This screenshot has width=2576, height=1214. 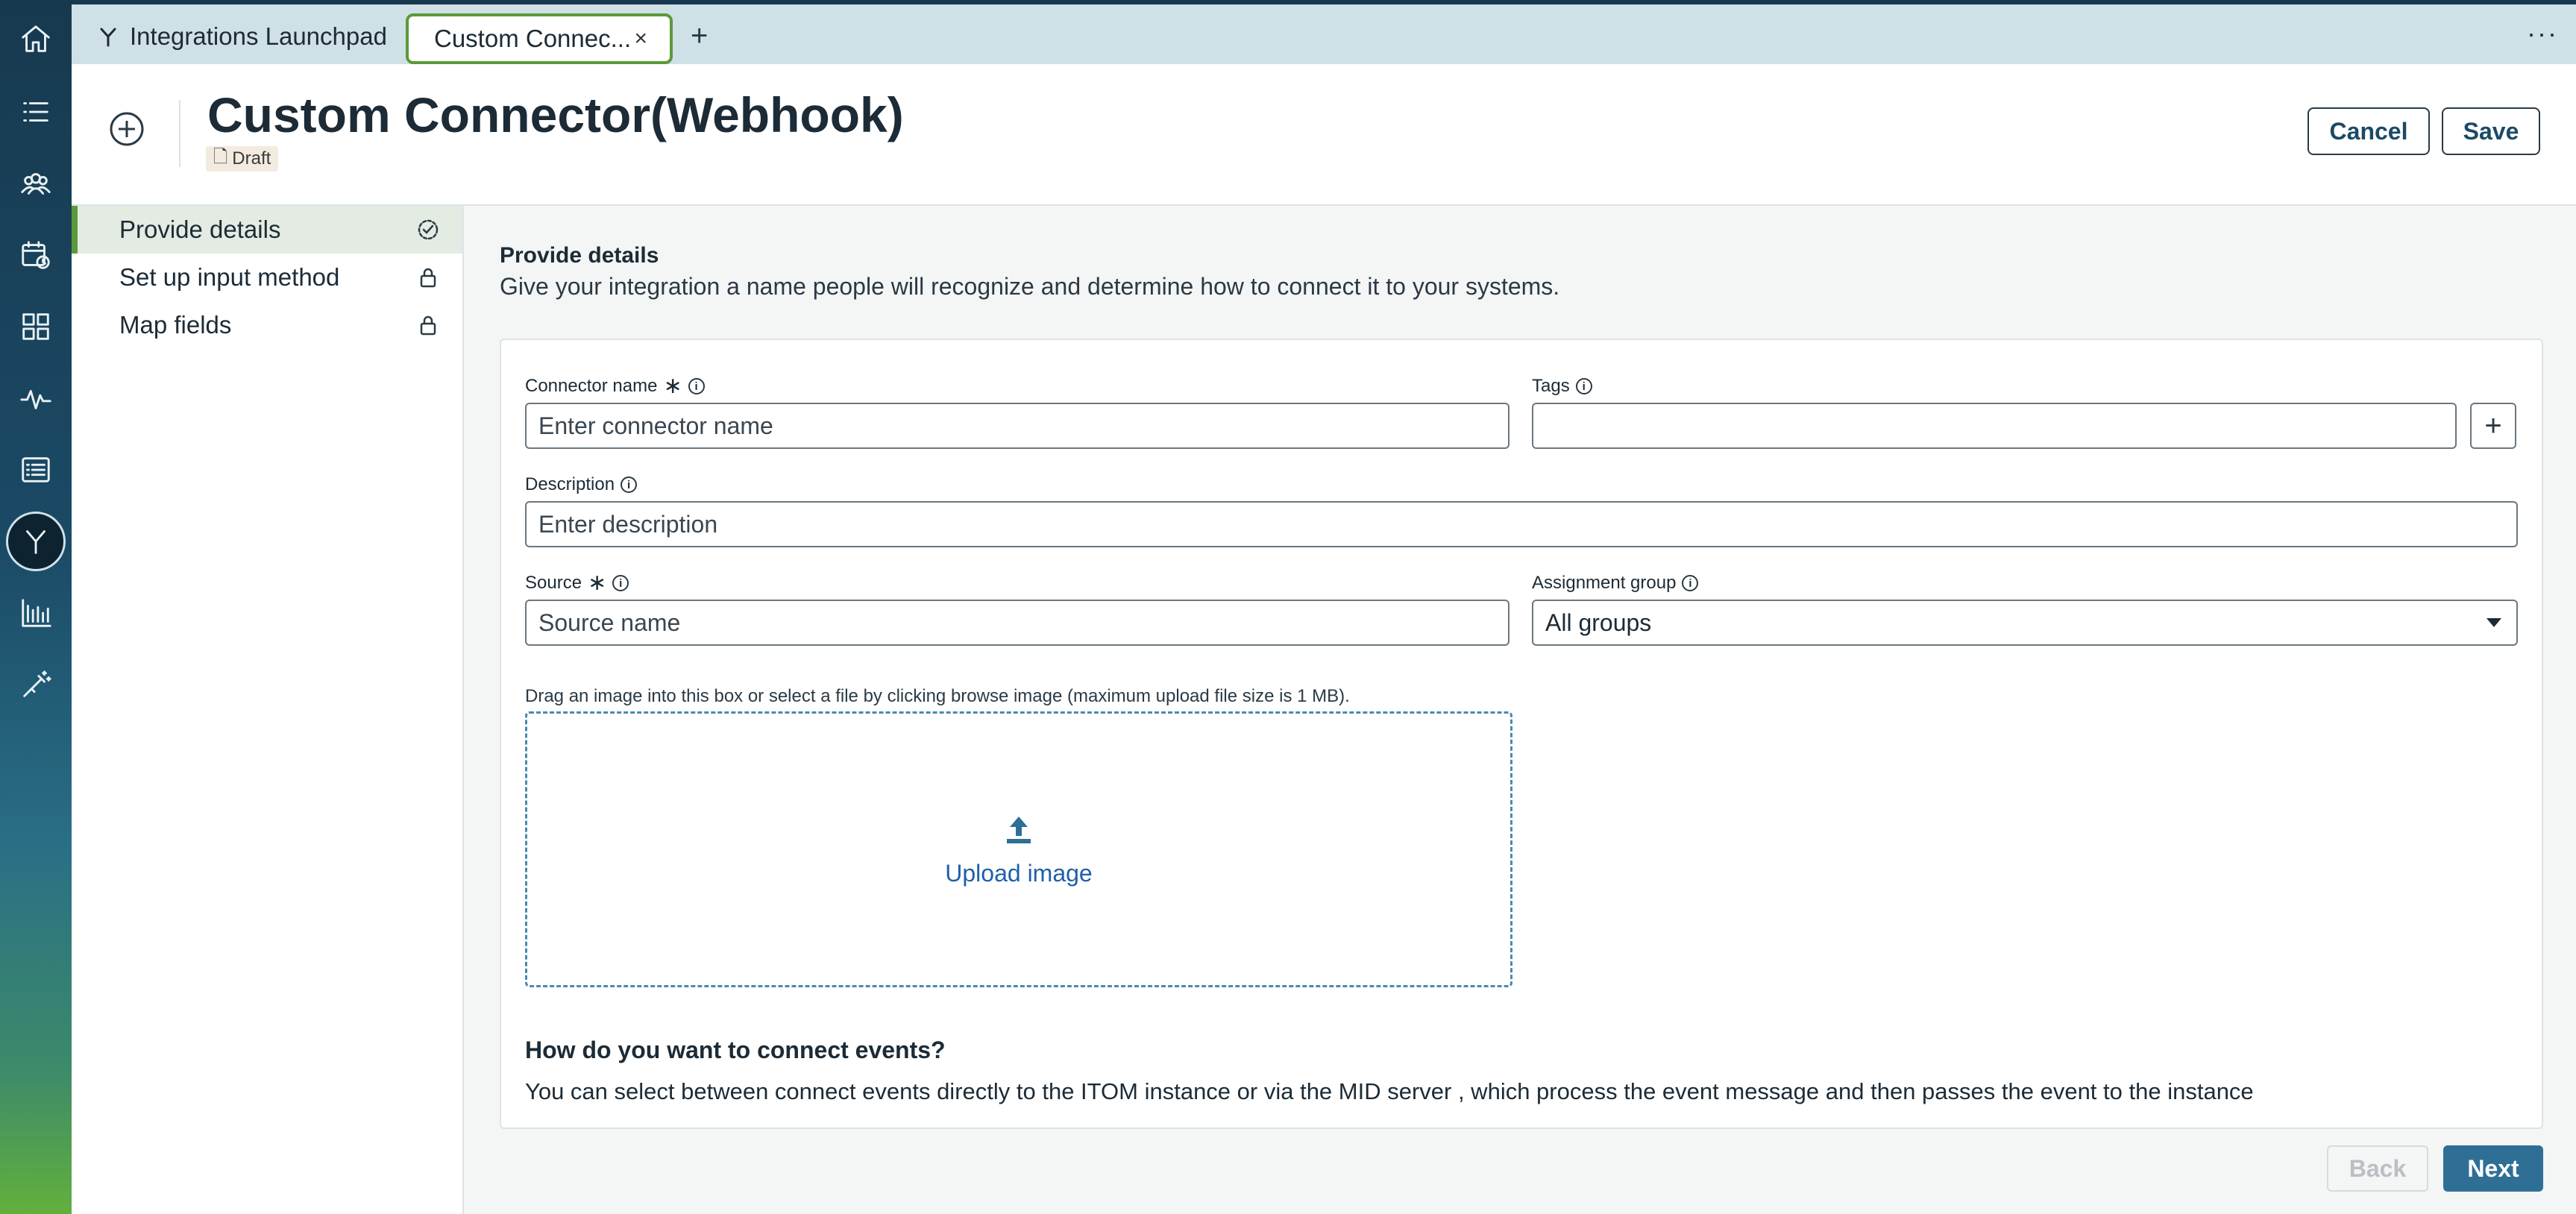 What do you see at coordinates (1599, 622) in the screenshot?
I see `assignment-group-value: All groups` at bounding box center [1599, 622].